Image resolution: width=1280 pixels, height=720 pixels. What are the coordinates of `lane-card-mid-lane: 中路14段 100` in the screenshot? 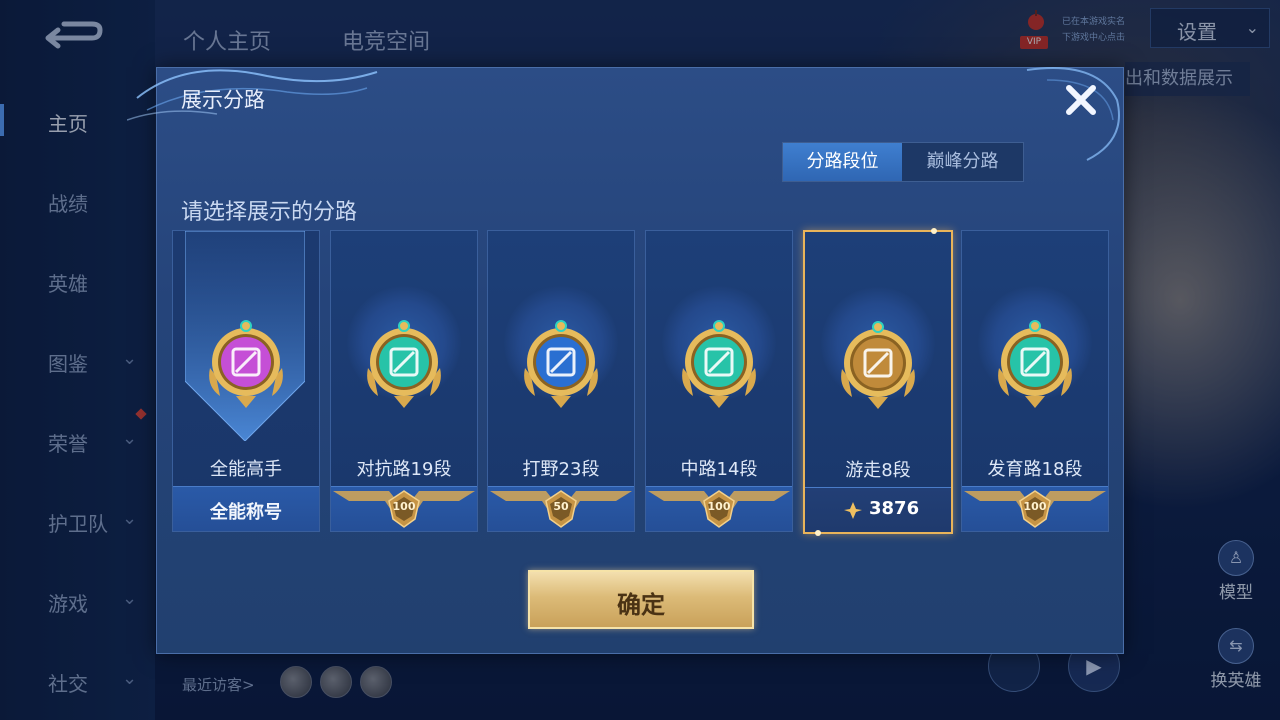 It's located at (719, 381).